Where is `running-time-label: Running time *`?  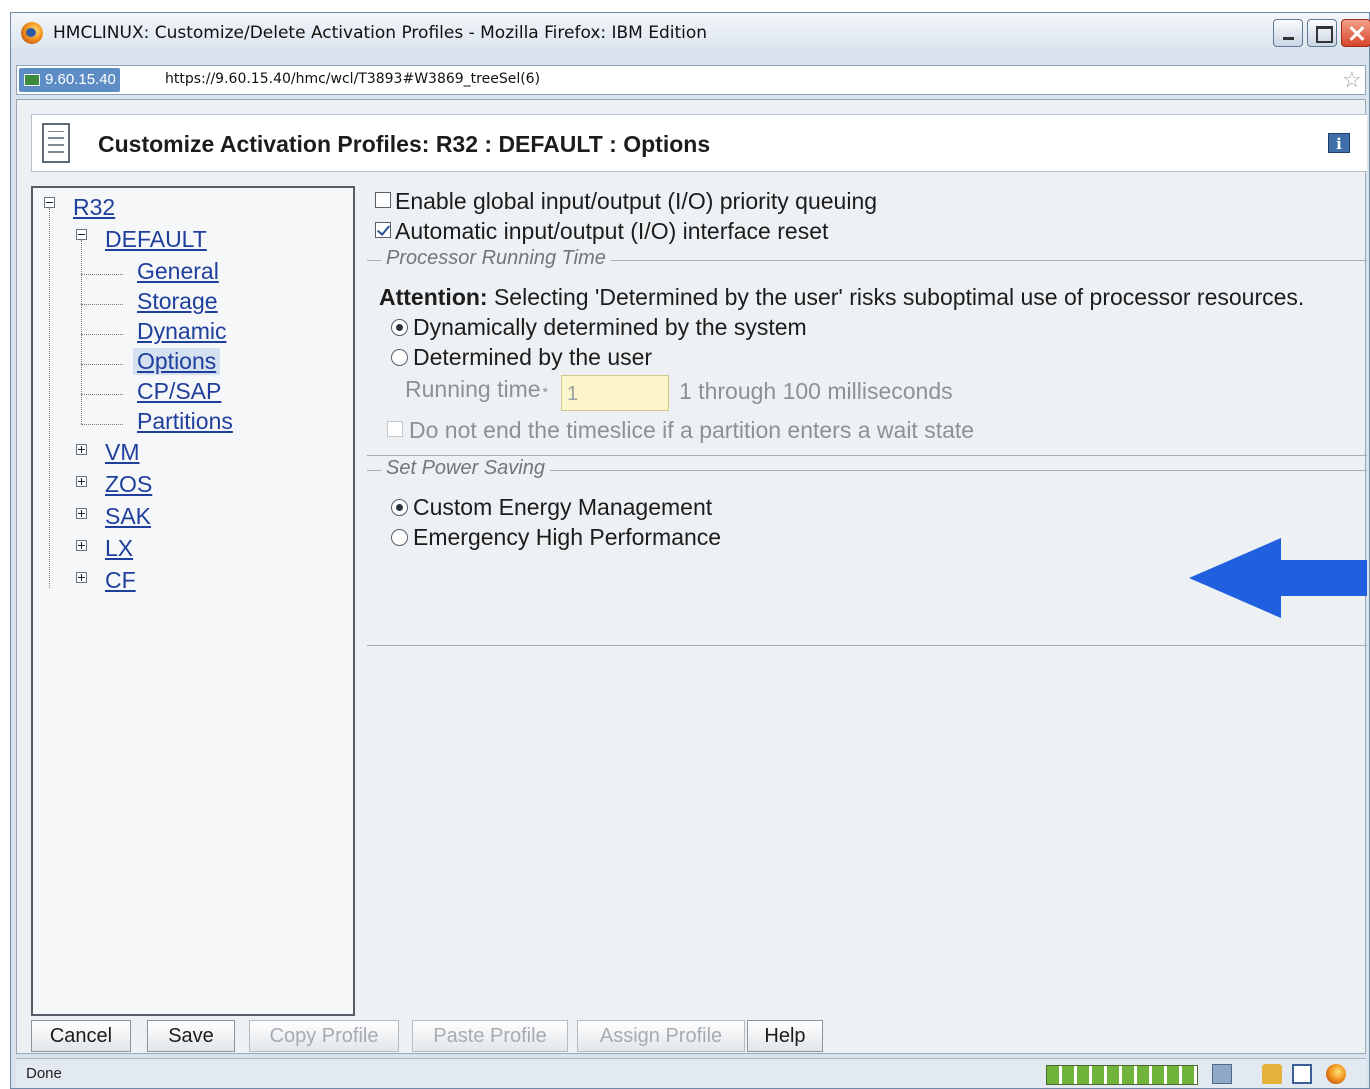 running-time-label: Running time * is located at coordinates (476, 389).